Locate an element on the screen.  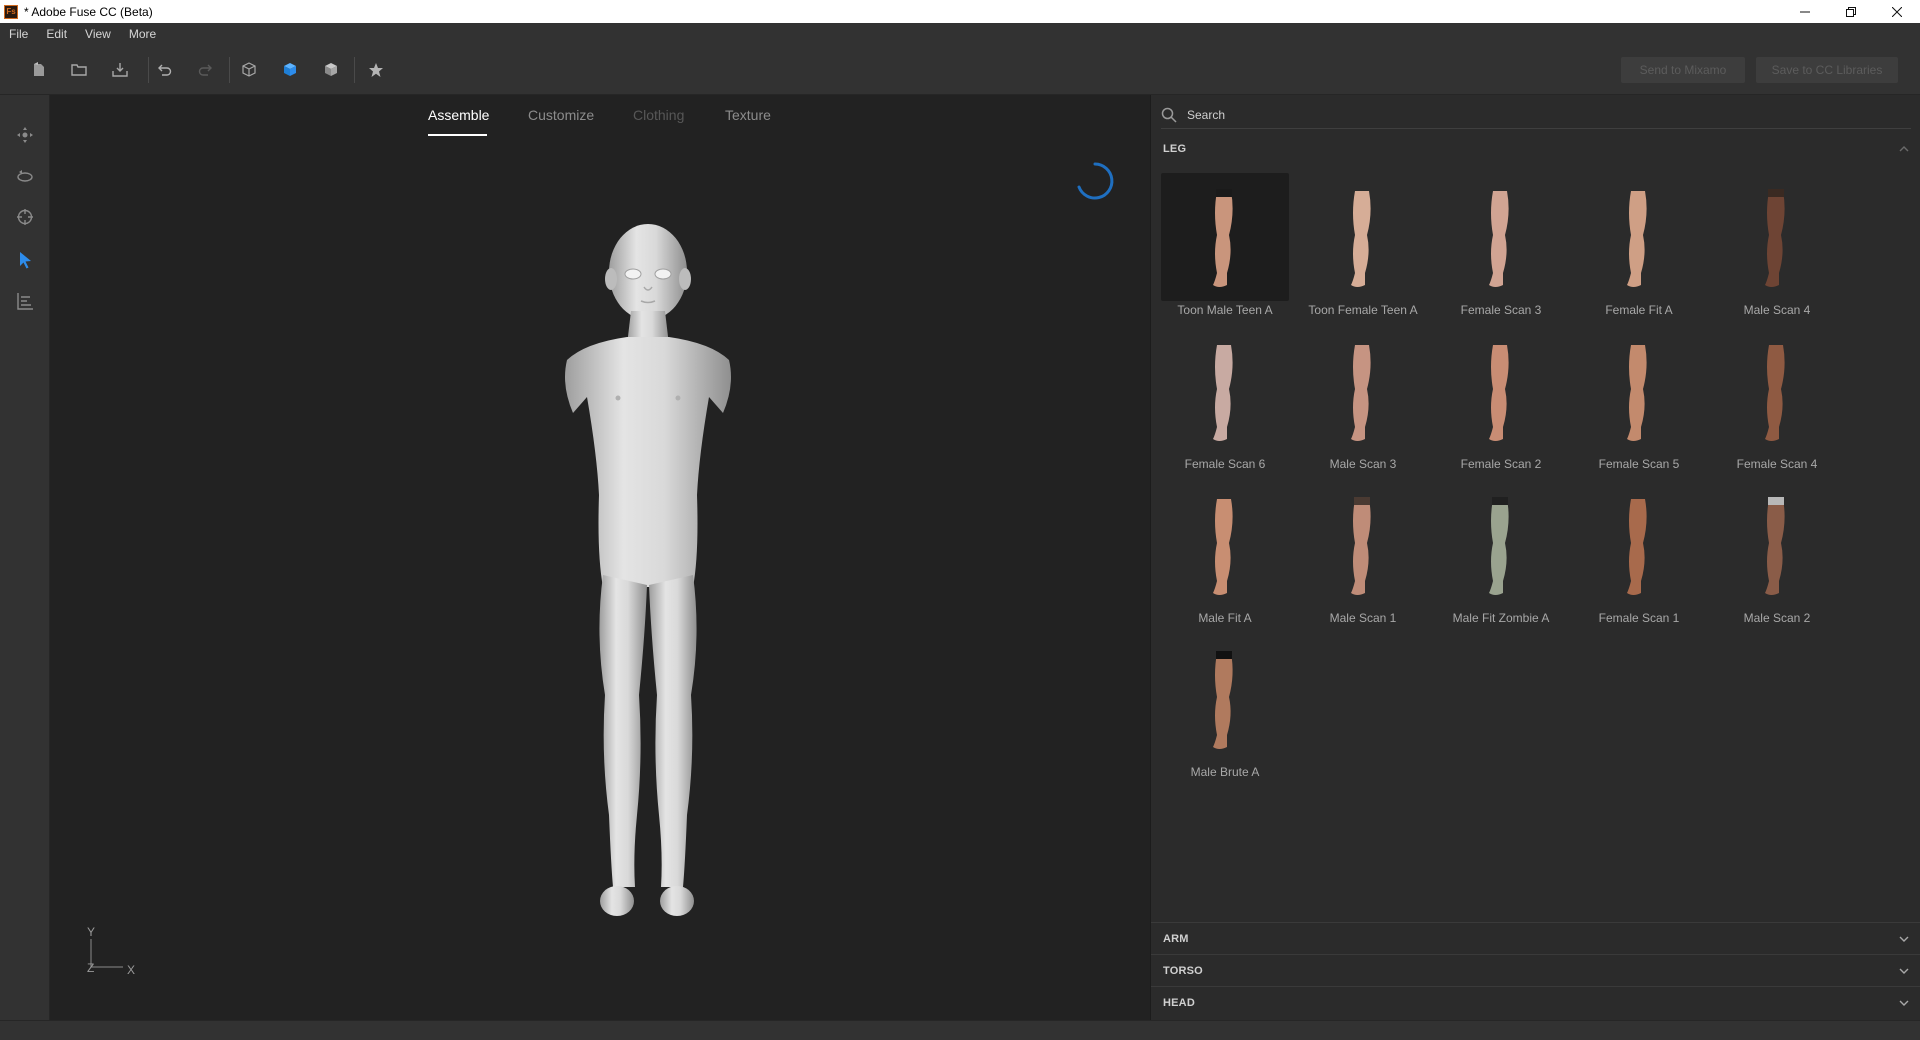
view-textured-button is located at coordinates (331, 70).